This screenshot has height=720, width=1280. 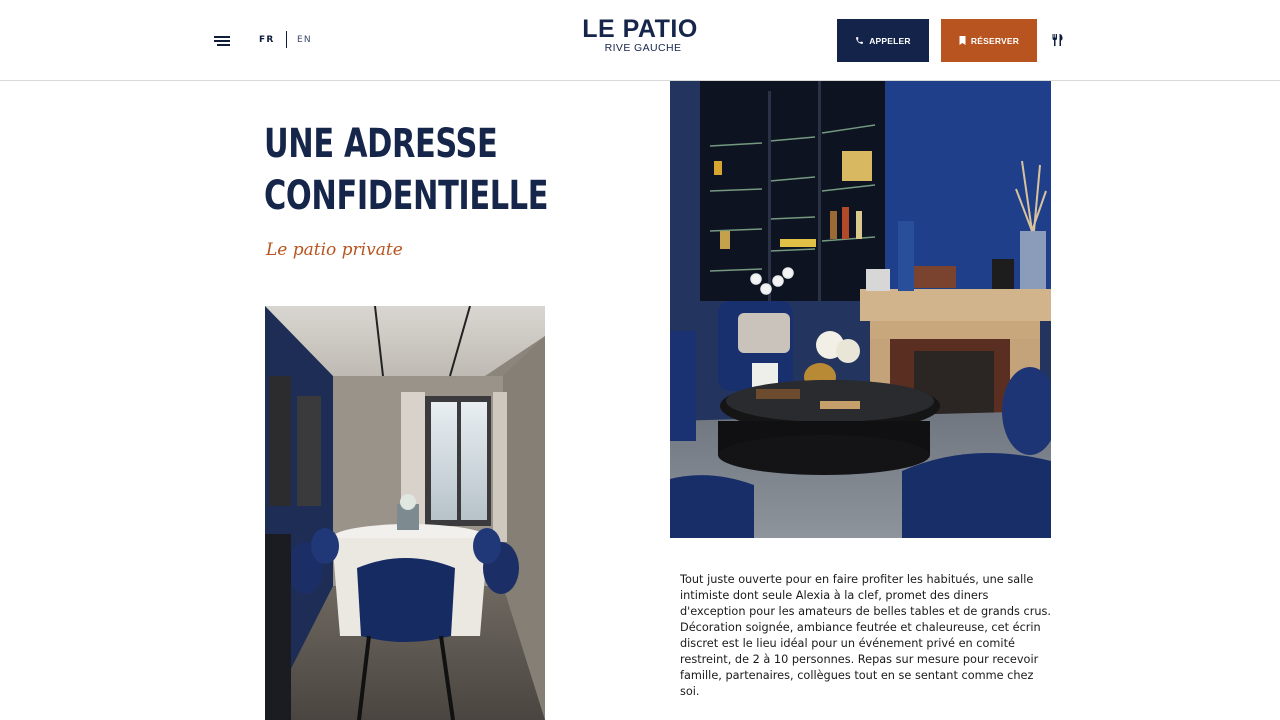 What do you see at coordinates (266, 40) in the screenshot?
I see `lang-fr-link: FR` at bounding box center [266, 40].